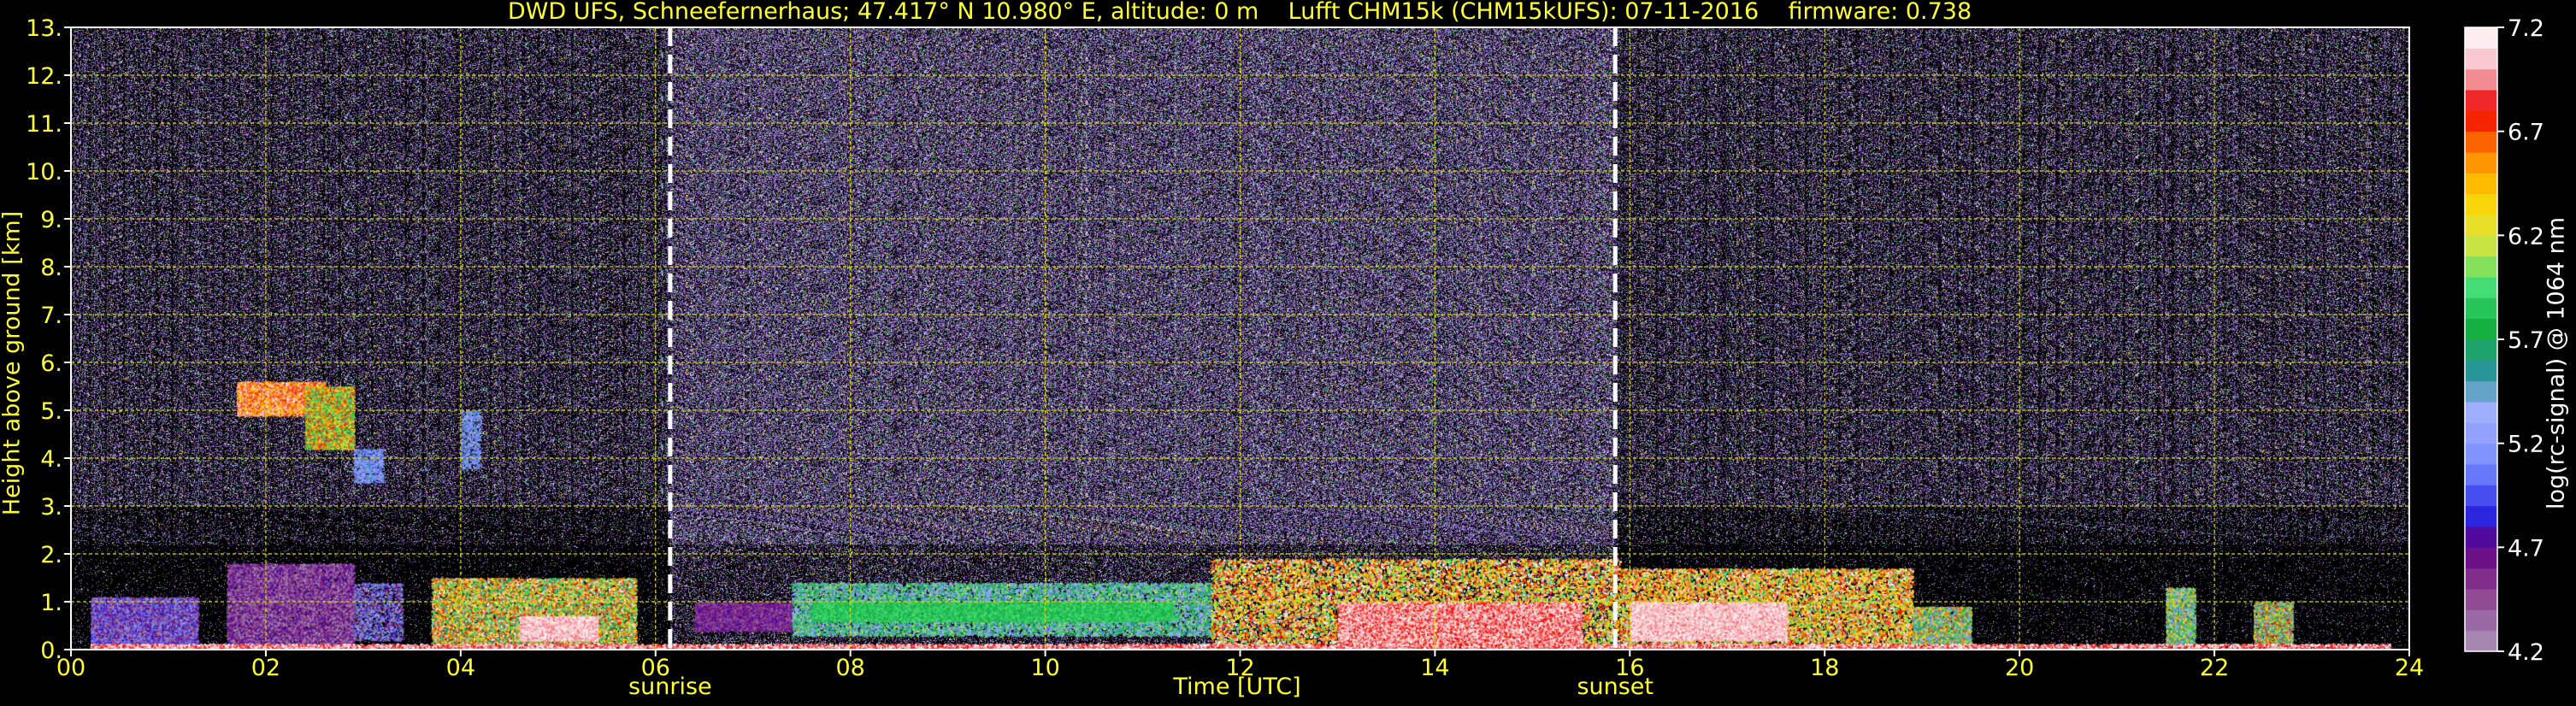 This screenshot has width=2576, height=706. Describe the element at coordinates (2526, 340) in the screenshot. I see `colorbar-tick-label: 5.7` at that location.